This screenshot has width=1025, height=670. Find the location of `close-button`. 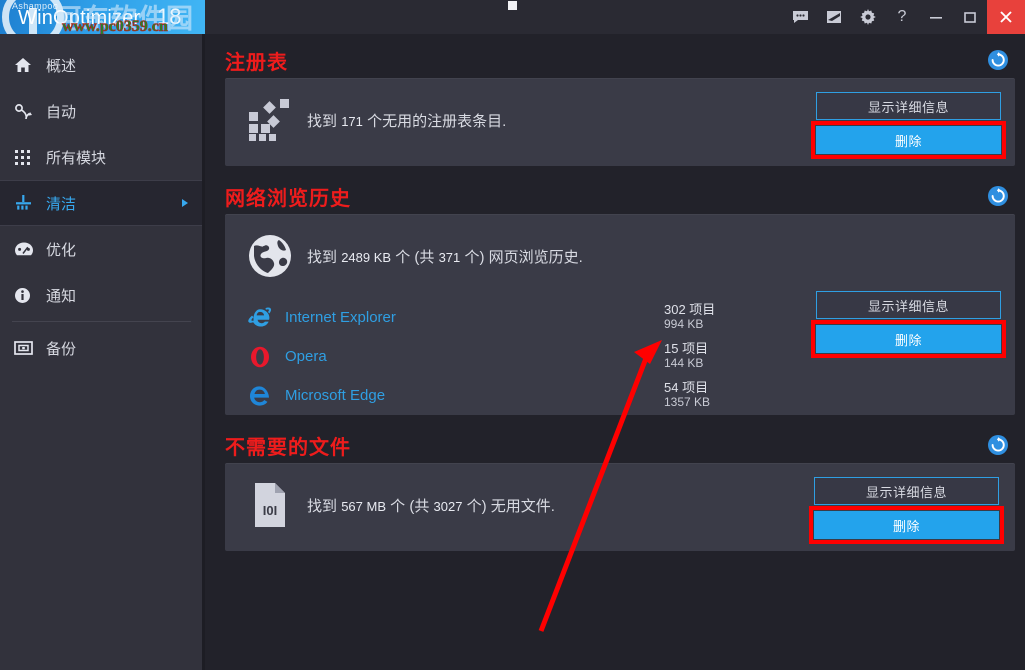

close-button is located at coordinates (1006, 17).